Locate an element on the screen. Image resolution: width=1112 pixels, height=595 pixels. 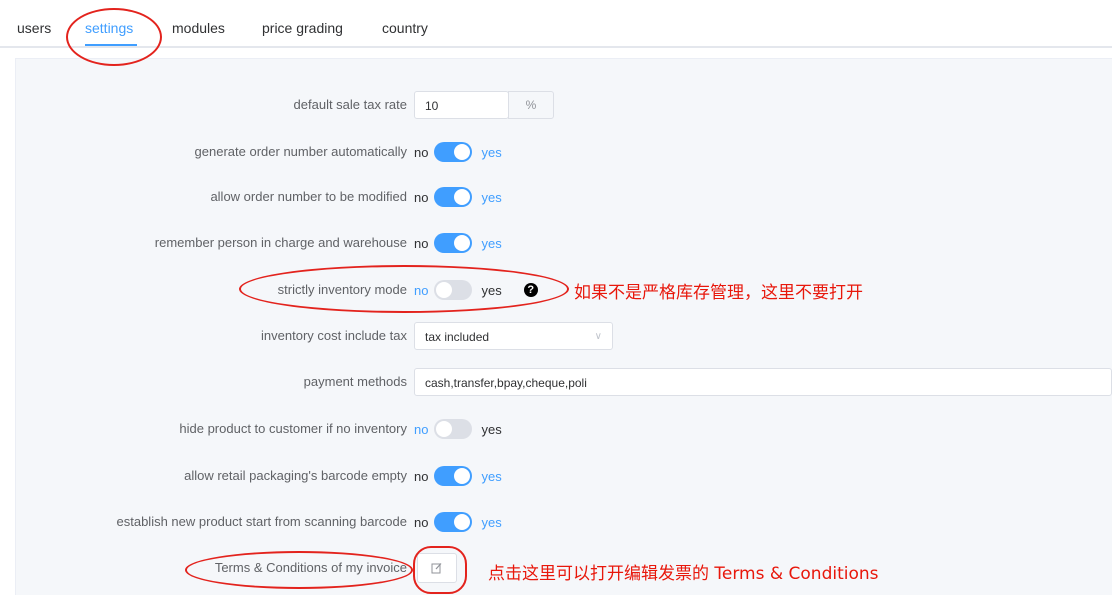
auto-order-number-label: generate order number automatically is located at coordinates (300, 151).